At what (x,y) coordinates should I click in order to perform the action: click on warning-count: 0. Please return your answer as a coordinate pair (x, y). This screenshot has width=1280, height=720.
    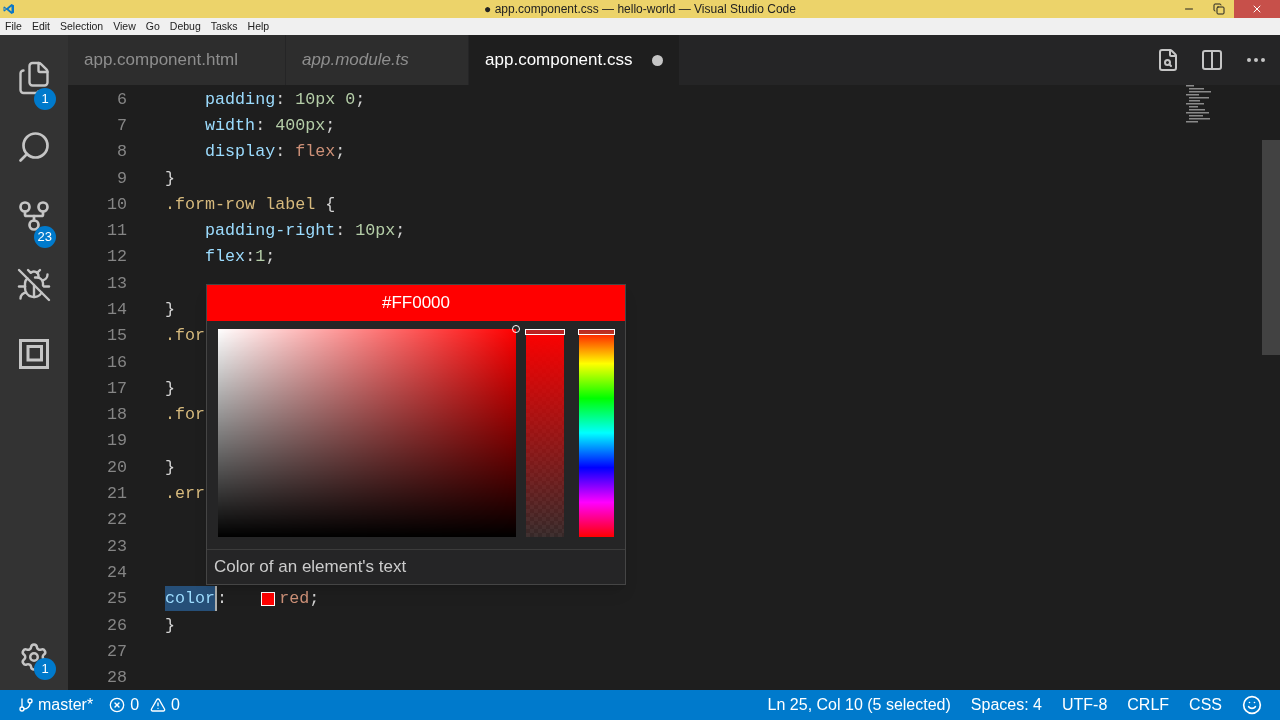
    Looking at the image, I should click on (175, 705).